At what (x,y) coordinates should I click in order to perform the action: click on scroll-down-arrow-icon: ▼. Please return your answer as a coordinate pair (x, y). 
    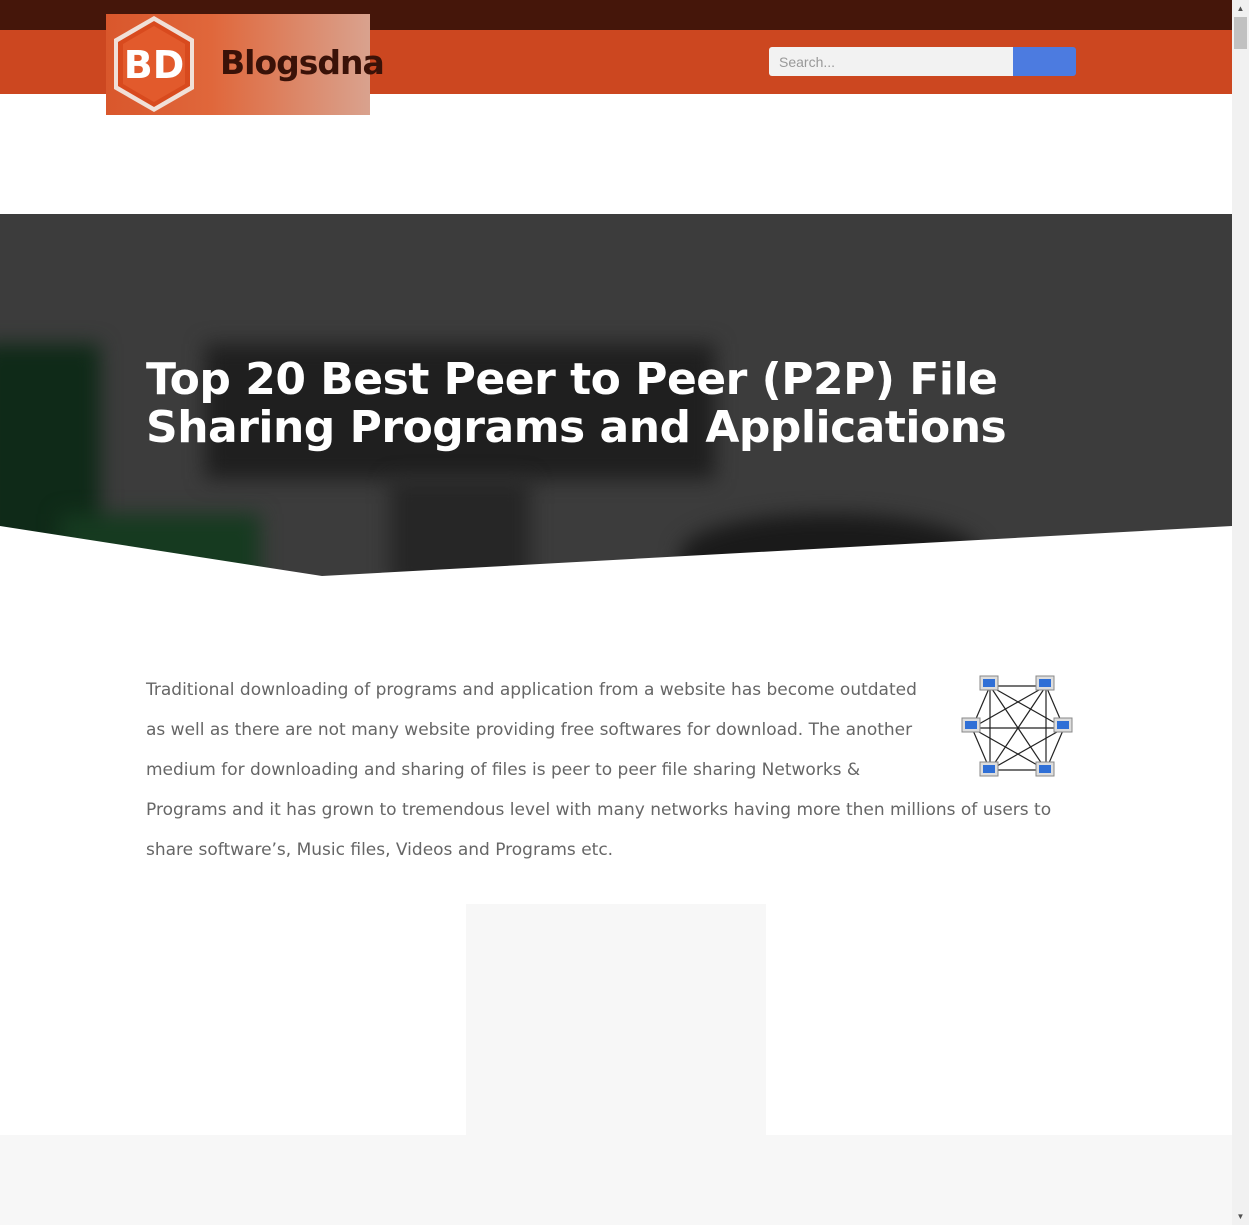
    Looking at the image, I should click on (1240, 1216).